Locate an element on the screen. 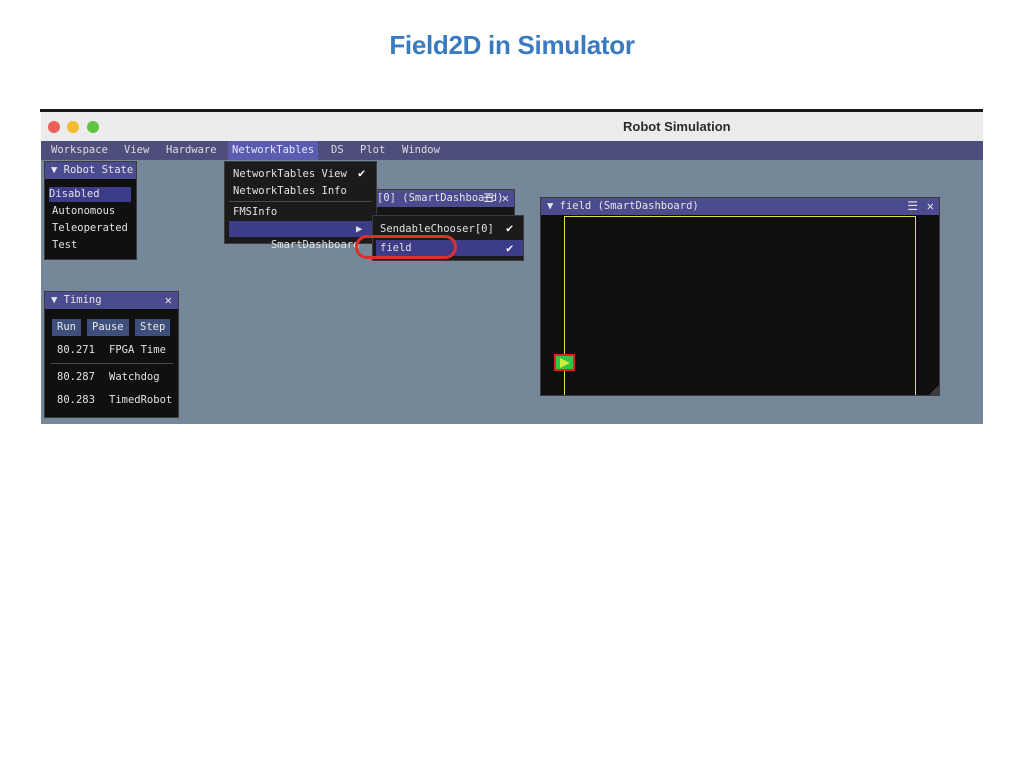 The width and height of the screenshot is (1024, 768). field-window-header: ▼ field (SmartDashboard) ☰ ✕ is located at coordinates (740, 206).